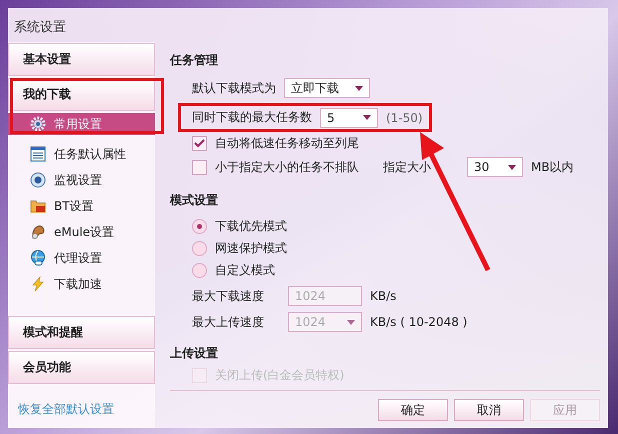 This screenshot has width=618, height=434. Describe the element at coordinates (194, 200) in the screenshot. I see `section-title: 模式设置` at that location.